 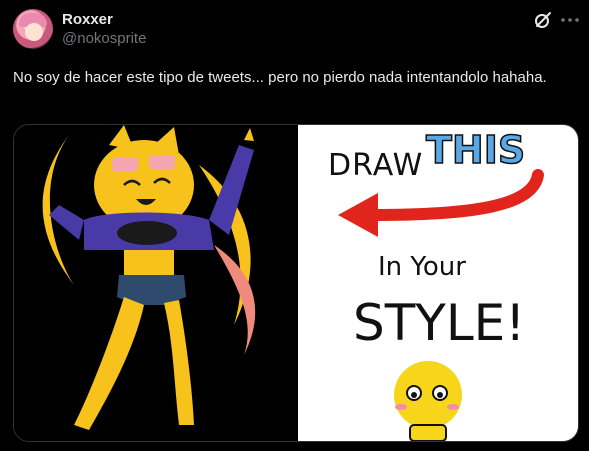 What do you see at coordinates (87, 19) in the screenshot?
I see `author-name: Roxxer` at bounding box center [87, 19].